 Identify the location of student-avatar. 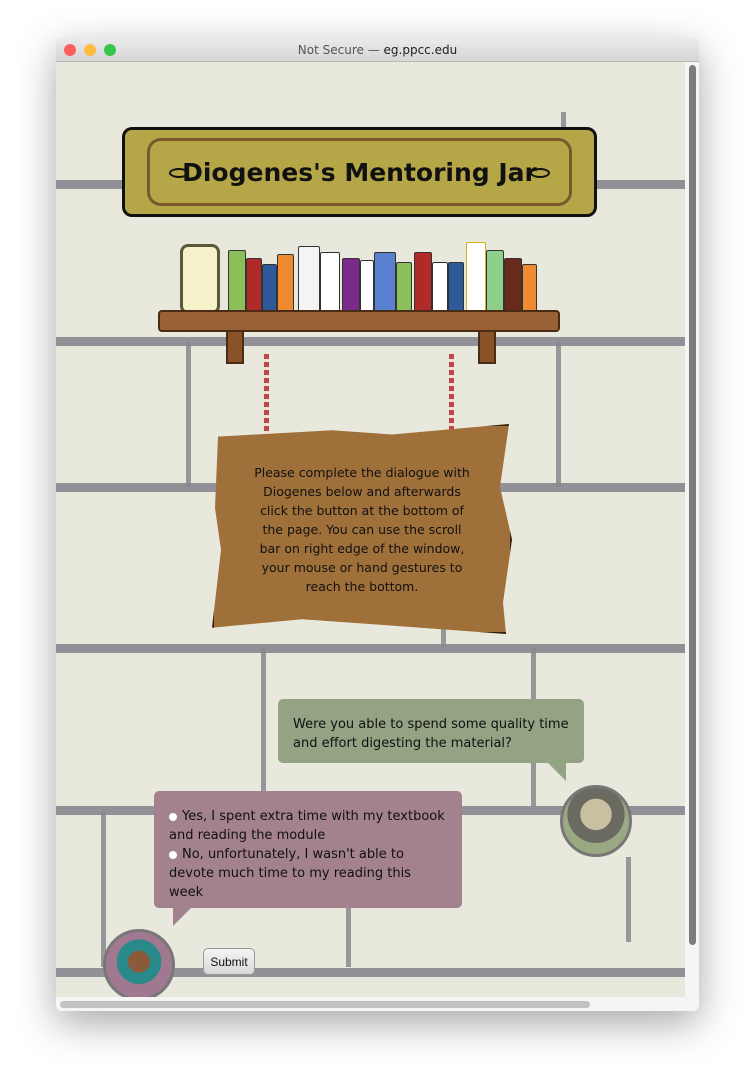
(139, 963).